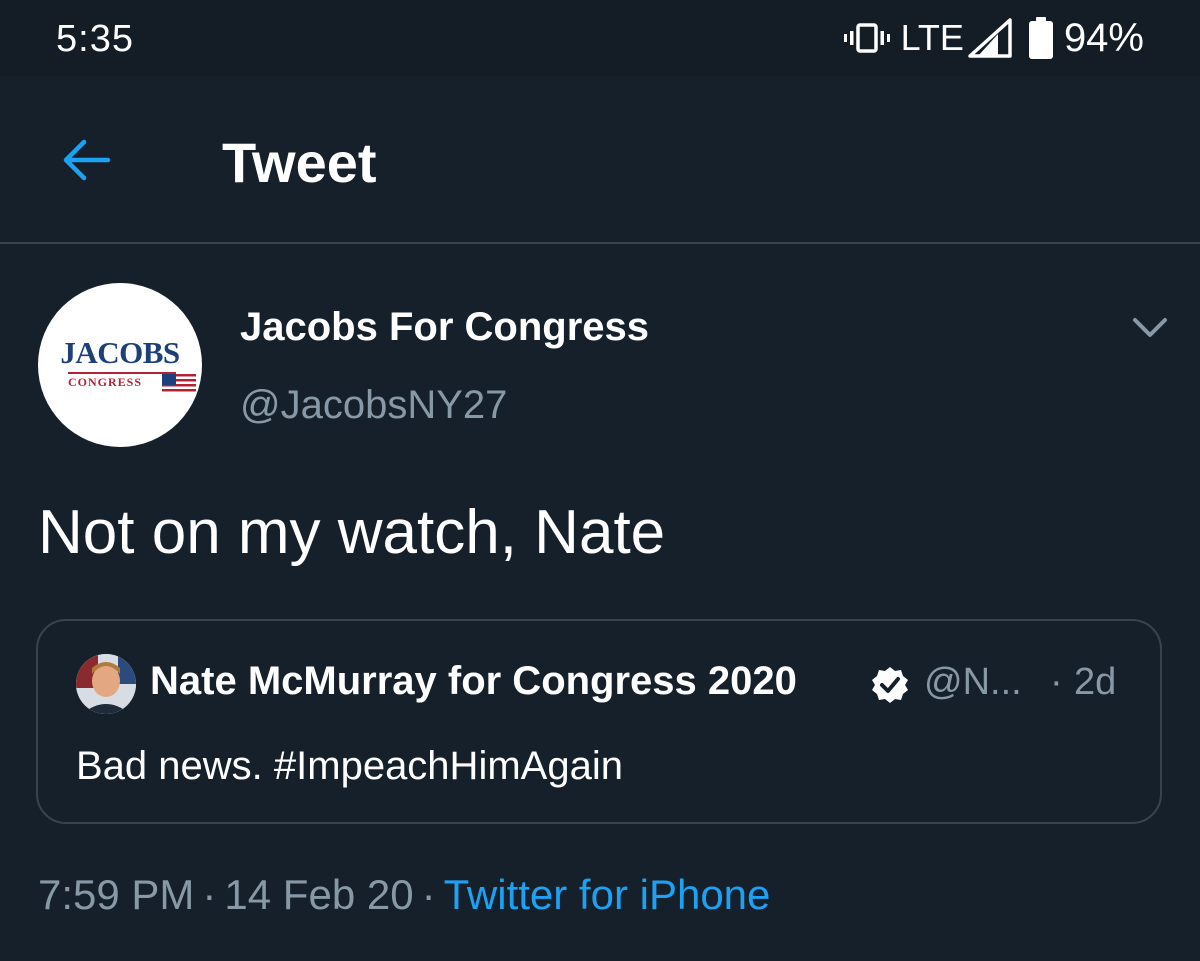 The height and width of the screenshot is (961, 1200). Describe the element at coordinates (299, 162) in the screenshot. I see `page-title: Tweet` at that location.